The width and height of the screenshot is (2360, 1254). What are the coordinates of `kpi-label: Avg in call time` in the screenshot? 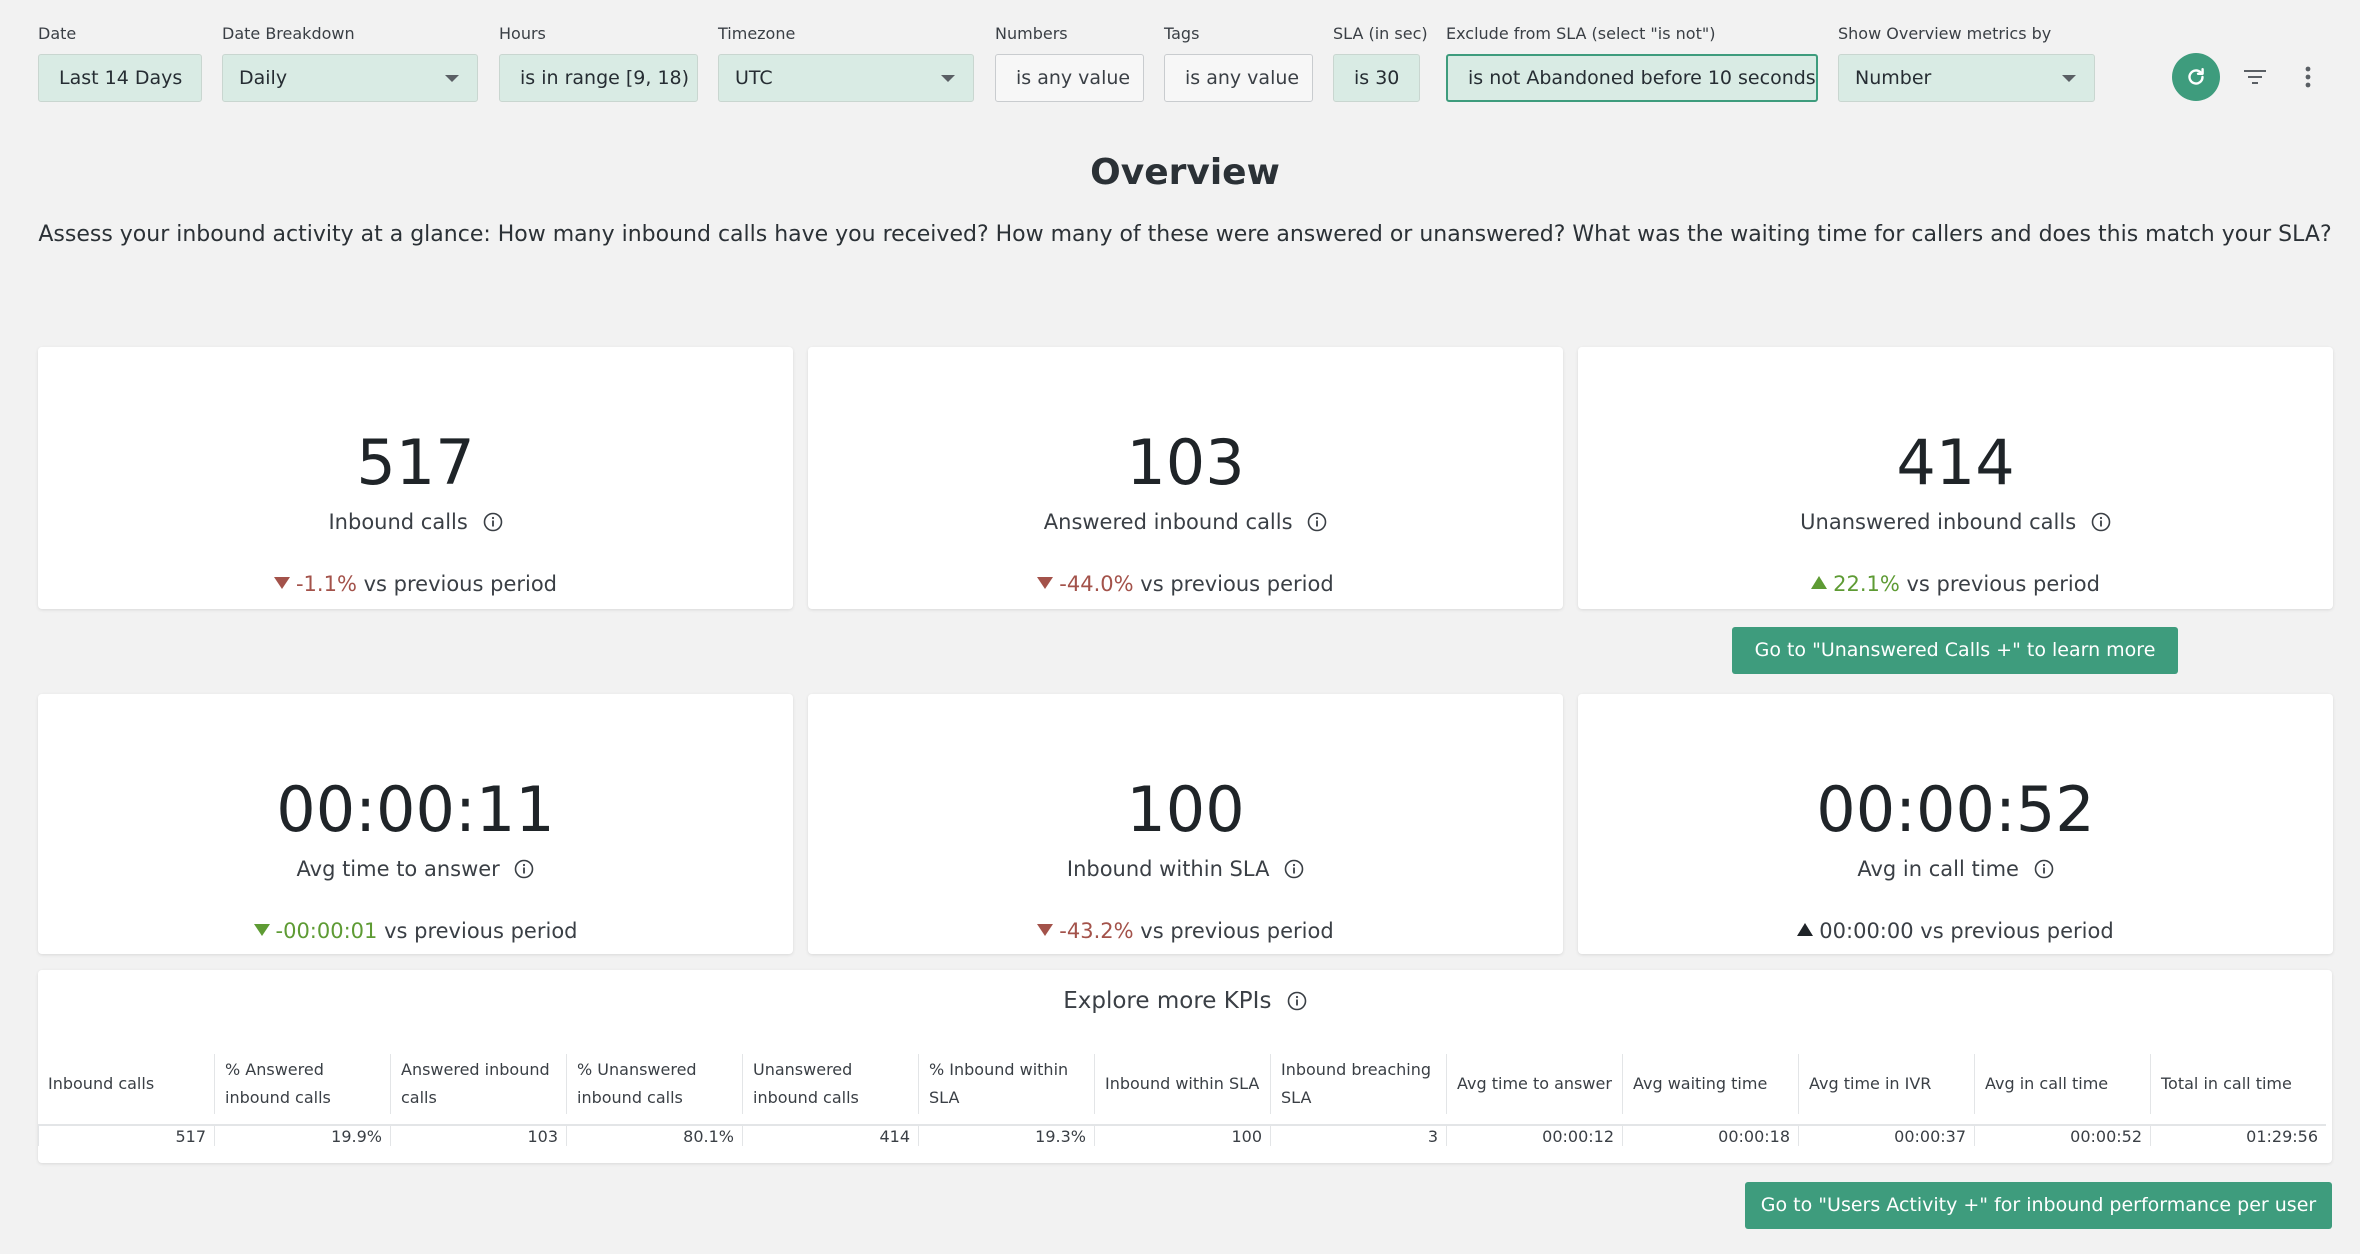 It's located at (1955, 869).